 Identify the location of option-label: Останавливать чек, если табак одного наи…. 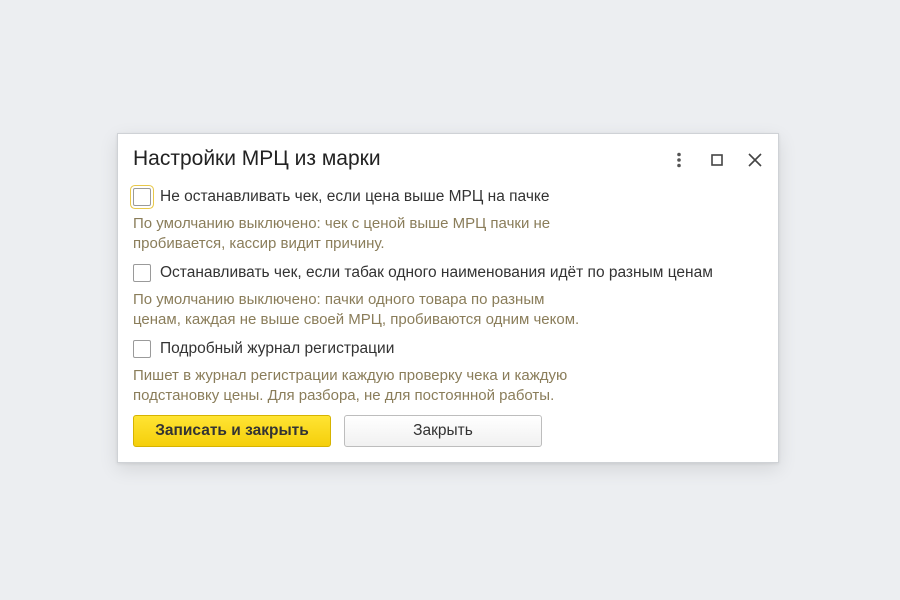
(436, 272).